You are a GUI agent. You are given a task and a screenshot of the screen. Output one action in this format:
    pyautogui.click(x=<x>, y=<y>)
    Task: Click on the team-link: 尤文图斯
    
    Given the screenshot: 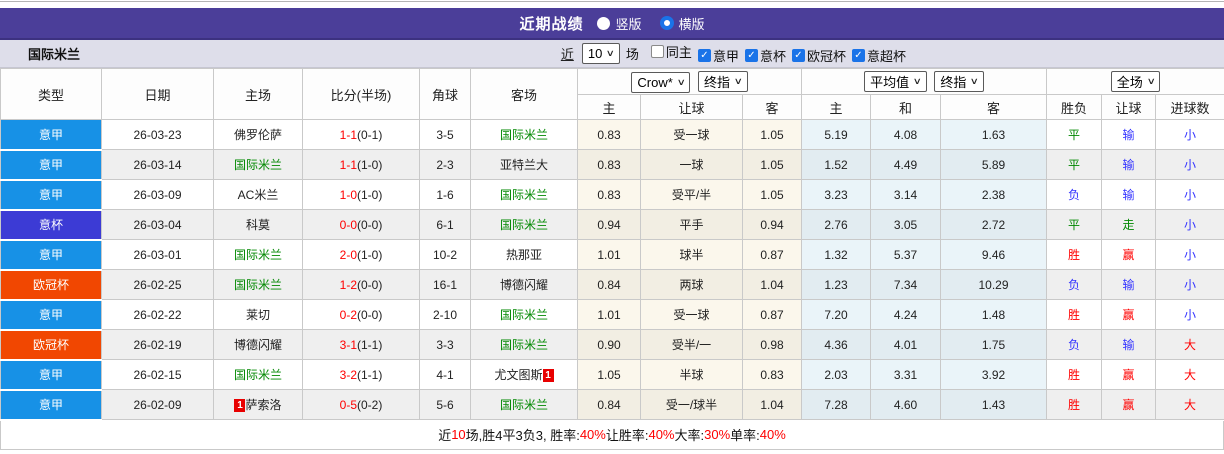 What is the action you would take?
    pyautogui.click(x=518, y=375)
    